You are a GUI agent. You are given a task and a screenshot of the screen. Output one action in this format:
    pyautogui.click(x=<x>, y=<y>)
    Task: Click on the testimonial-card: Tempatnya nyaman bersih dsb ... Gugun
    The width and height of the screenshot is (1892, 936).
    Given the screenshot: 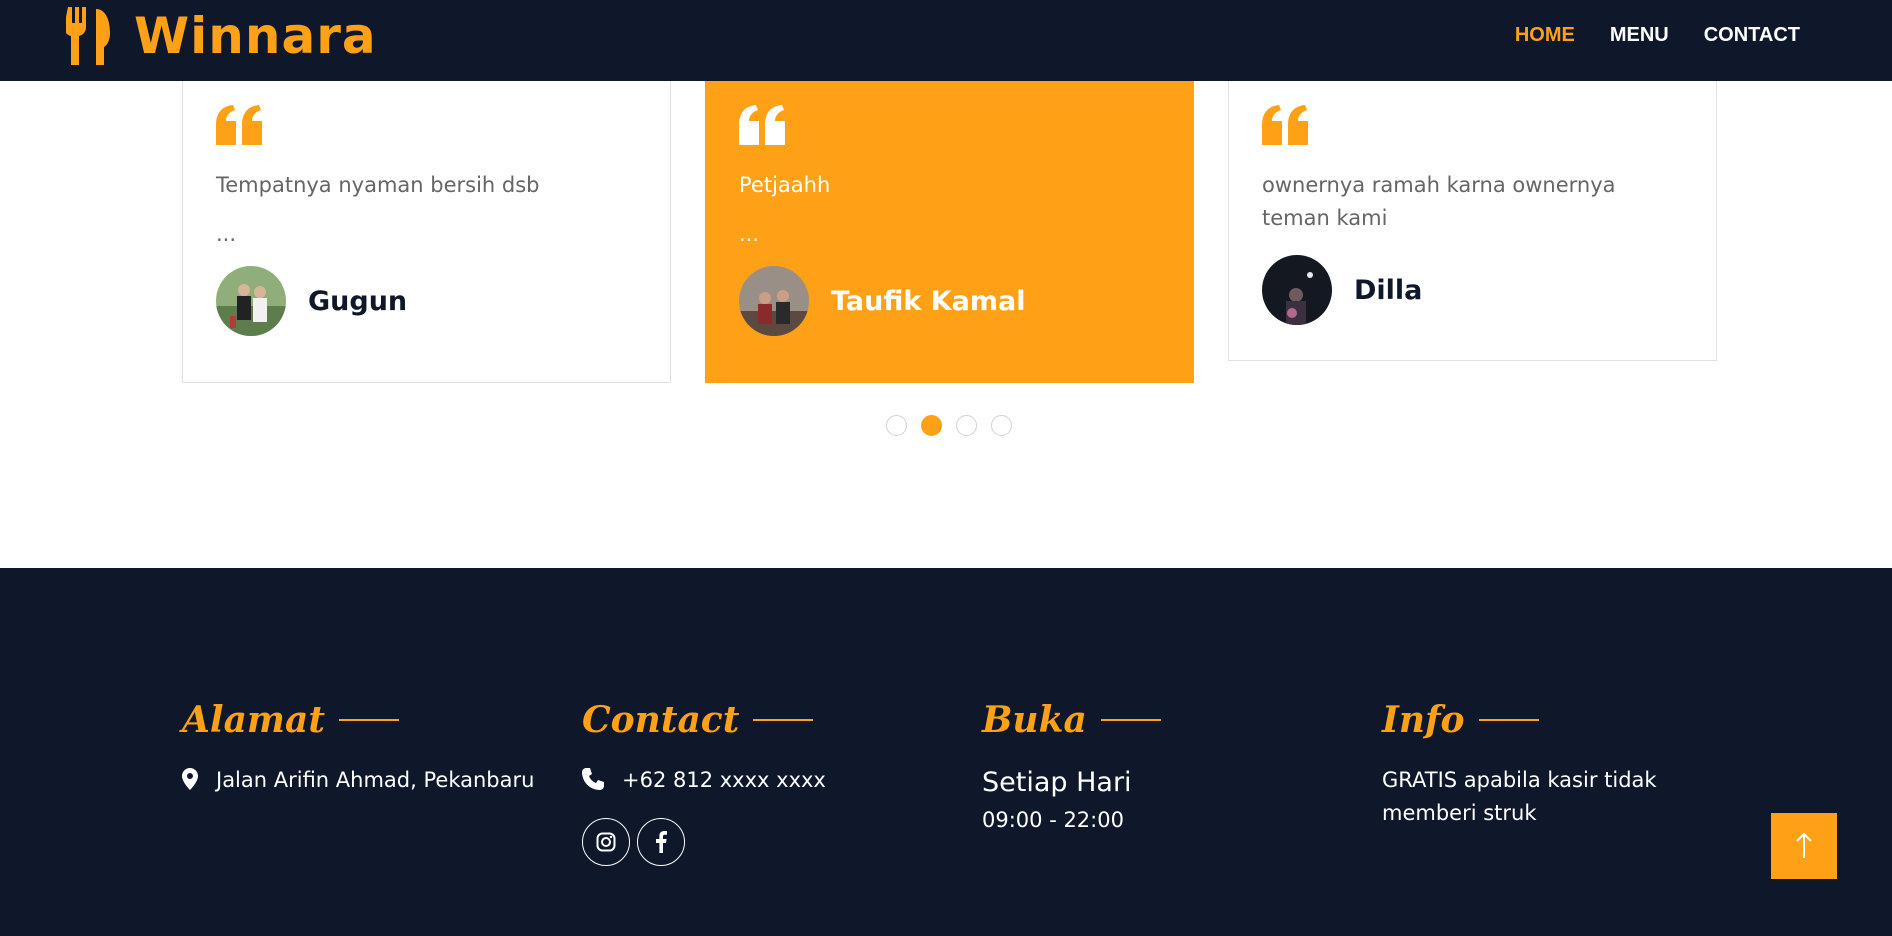 What is the action you would take?
    pyautogui.click(x=426, y=221)
    